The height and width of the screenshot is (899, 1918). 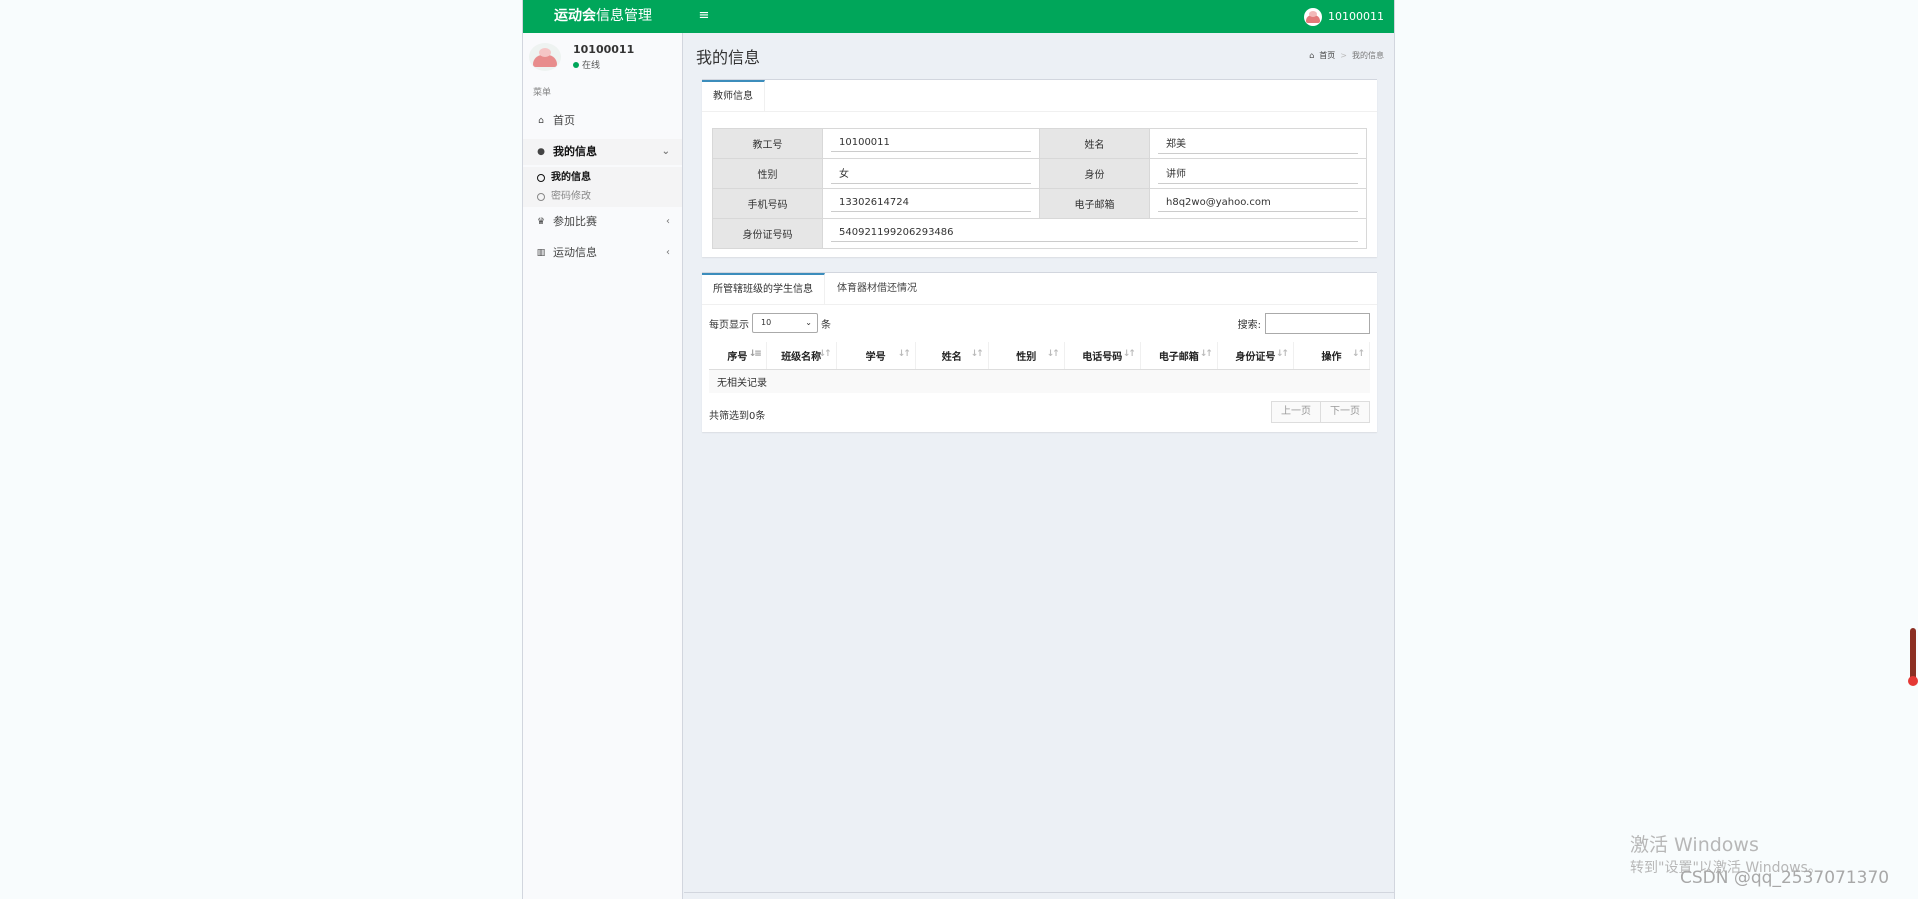 I want to click on circle-icon, so click(x=541, y=197).